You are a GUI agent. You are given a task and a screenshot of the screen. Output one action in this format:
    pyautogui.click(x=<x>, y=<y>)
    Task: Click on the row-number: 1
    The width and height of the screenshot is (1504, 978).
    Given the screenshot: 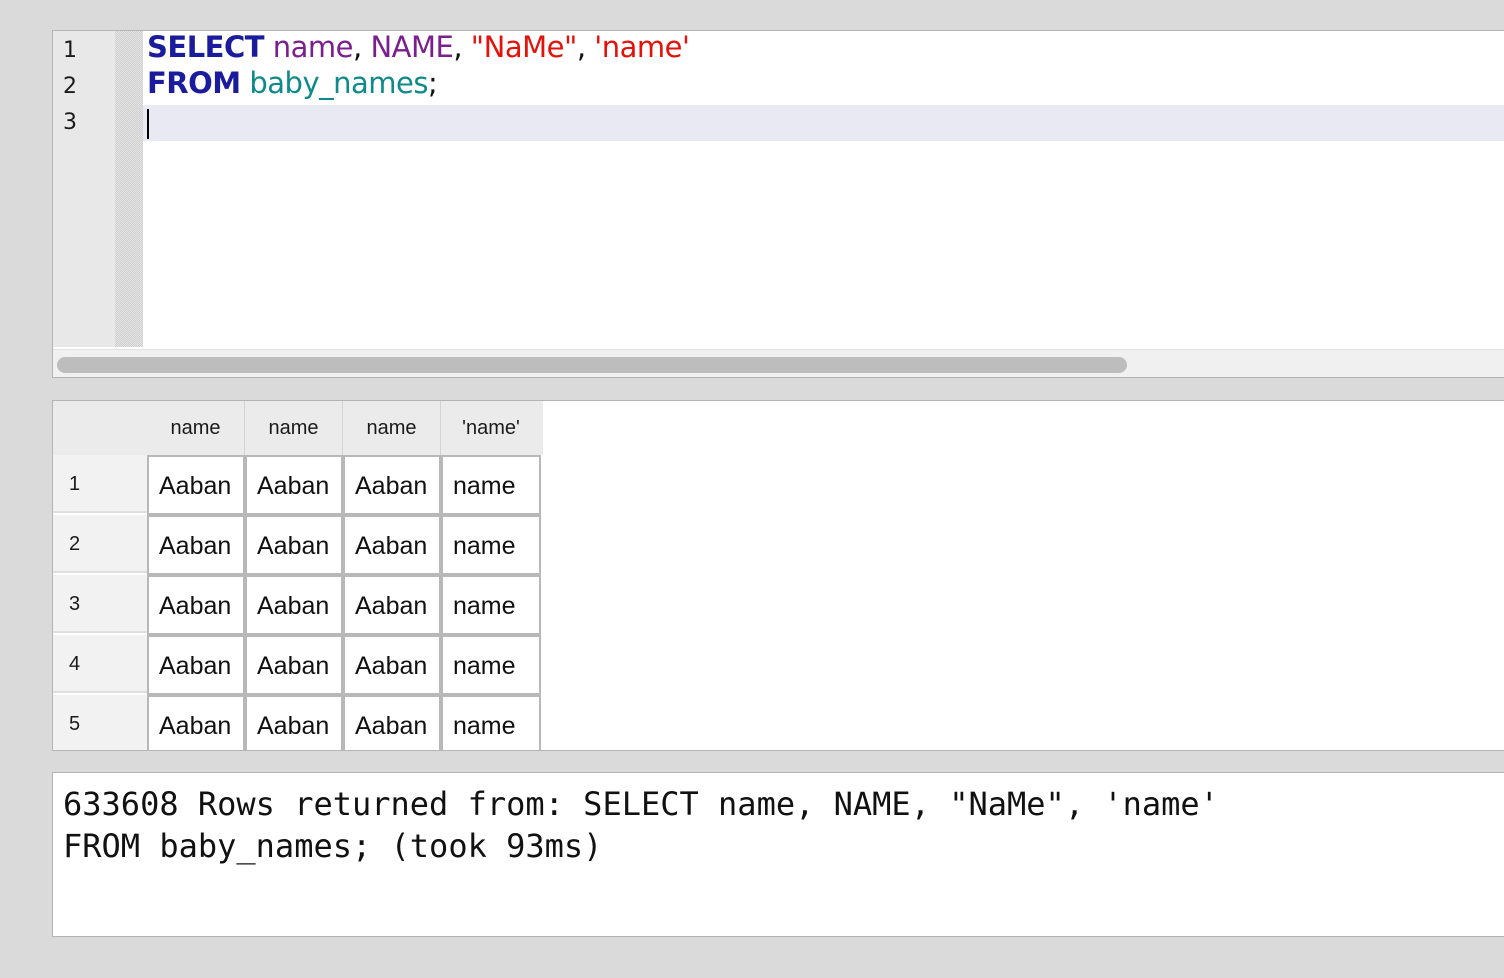 What is the action you would take?
    pyautogui.click(x=100, y=484)
    